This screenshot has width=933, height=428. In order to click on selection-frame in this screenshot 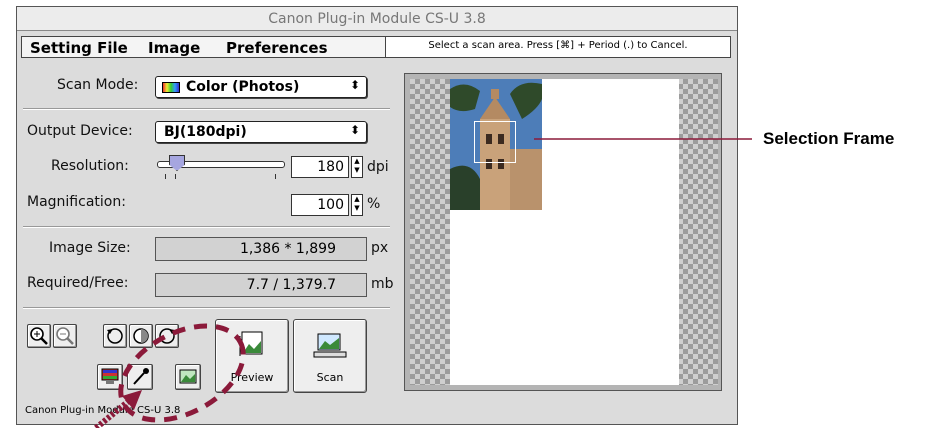, I will do `click(495, 142)`.